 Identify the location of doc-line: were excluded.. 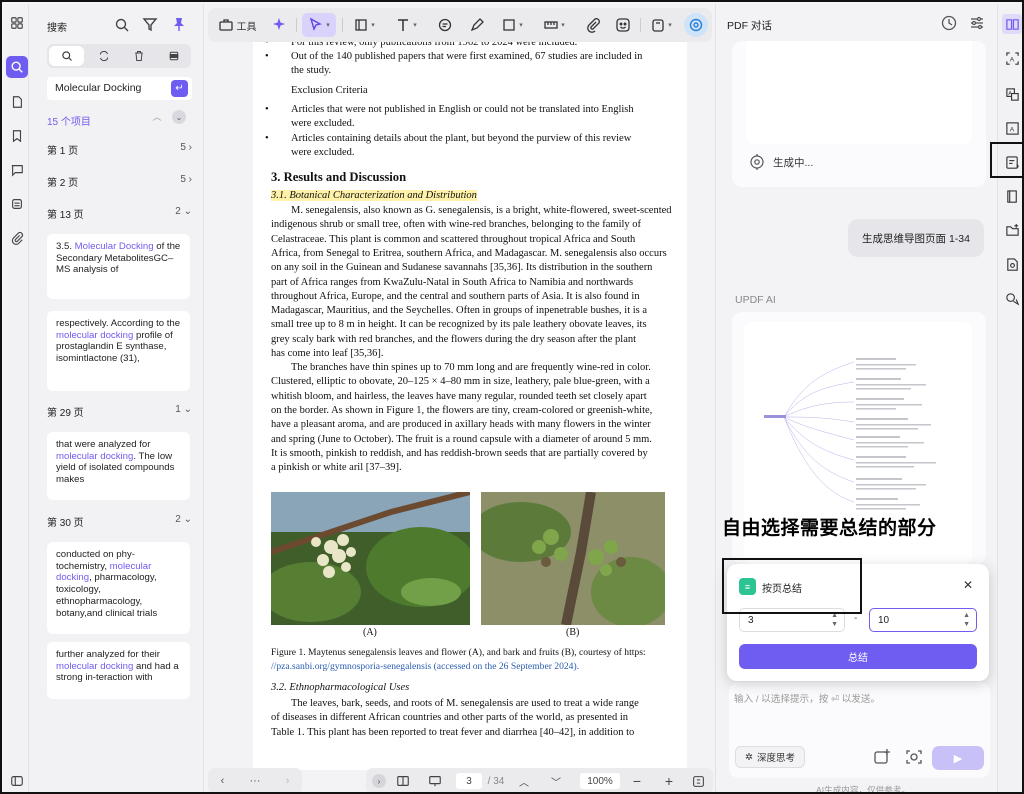
(323, 123).